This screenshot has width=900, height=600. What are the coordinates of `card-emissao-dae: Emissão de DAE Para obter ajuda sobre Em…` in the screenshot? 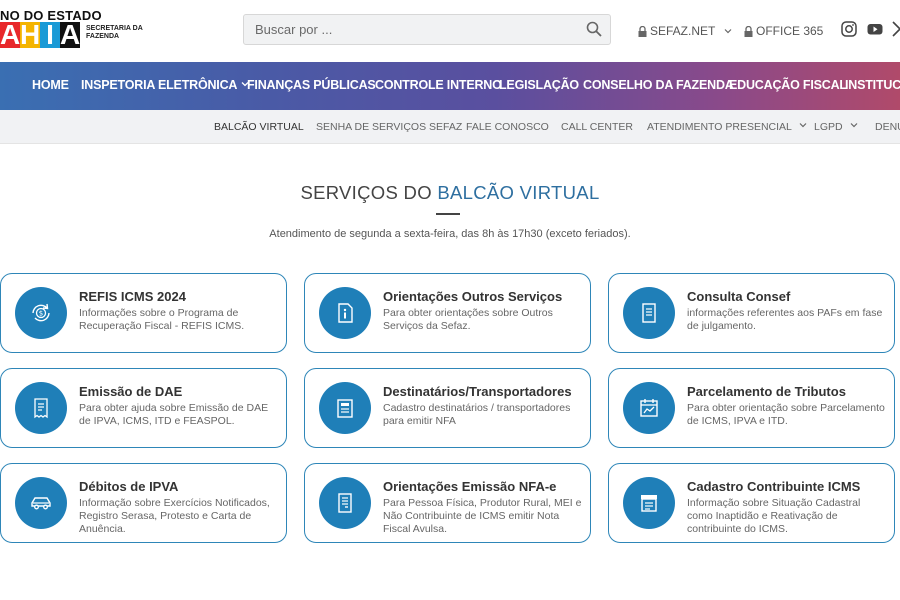 It's located at (143, 408).